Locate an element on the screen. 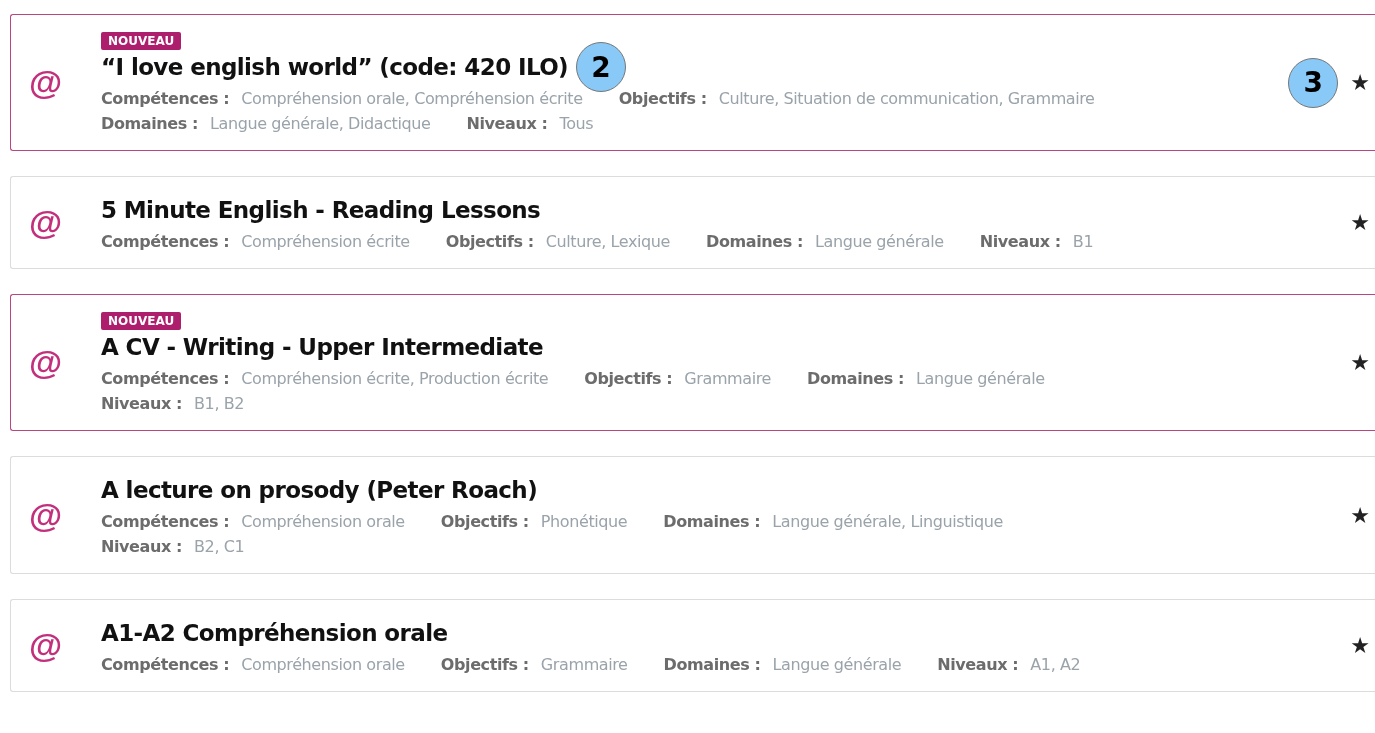 Image resolution: width=1375 pixels, height=733 pixels. resource-title: A CV - Writing - Upper Intermediate is located at coordinates (322, 347).